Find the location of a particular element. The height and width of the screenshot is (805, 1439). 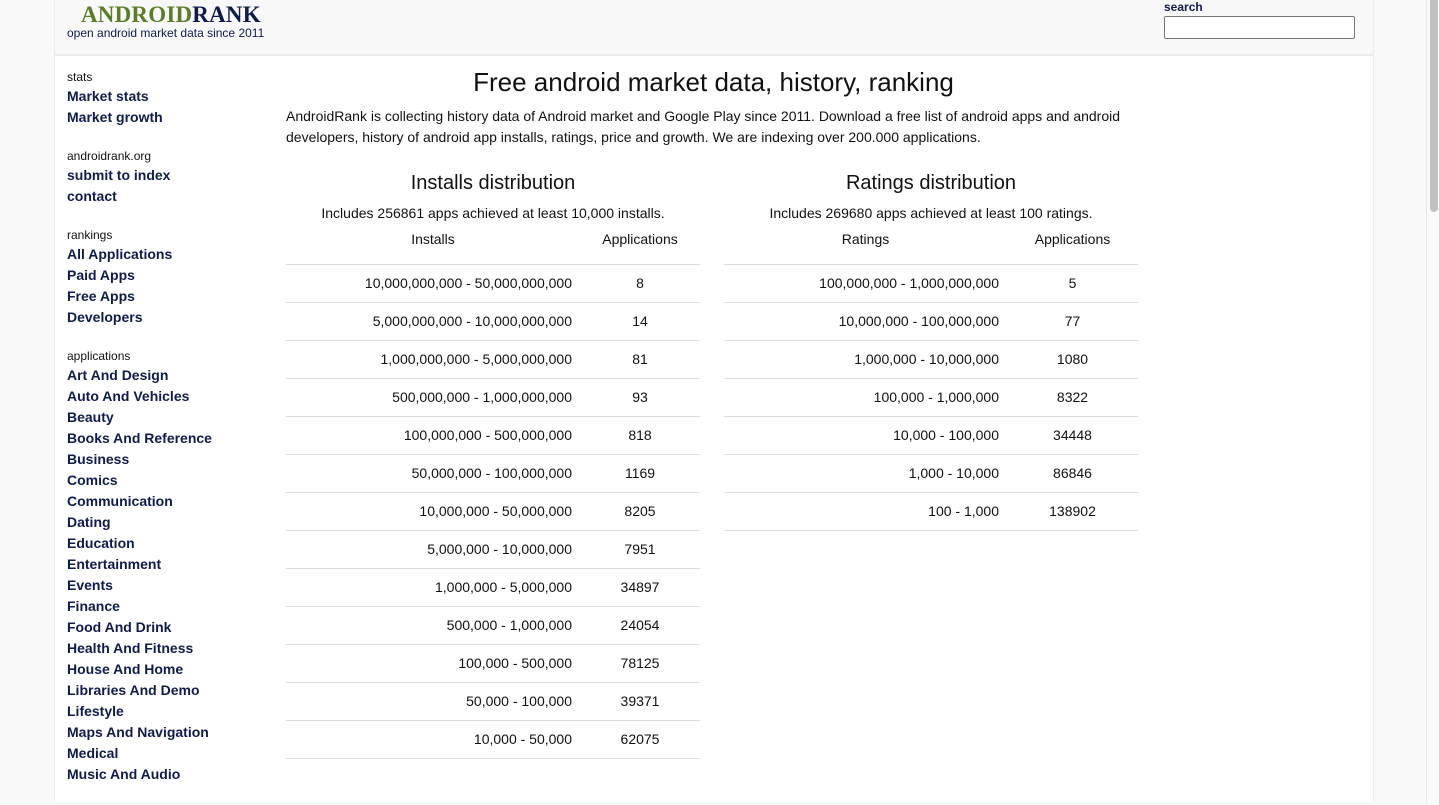

sidebar-item-paid-apps: Paid Apps is located at coordinates (167, 275).